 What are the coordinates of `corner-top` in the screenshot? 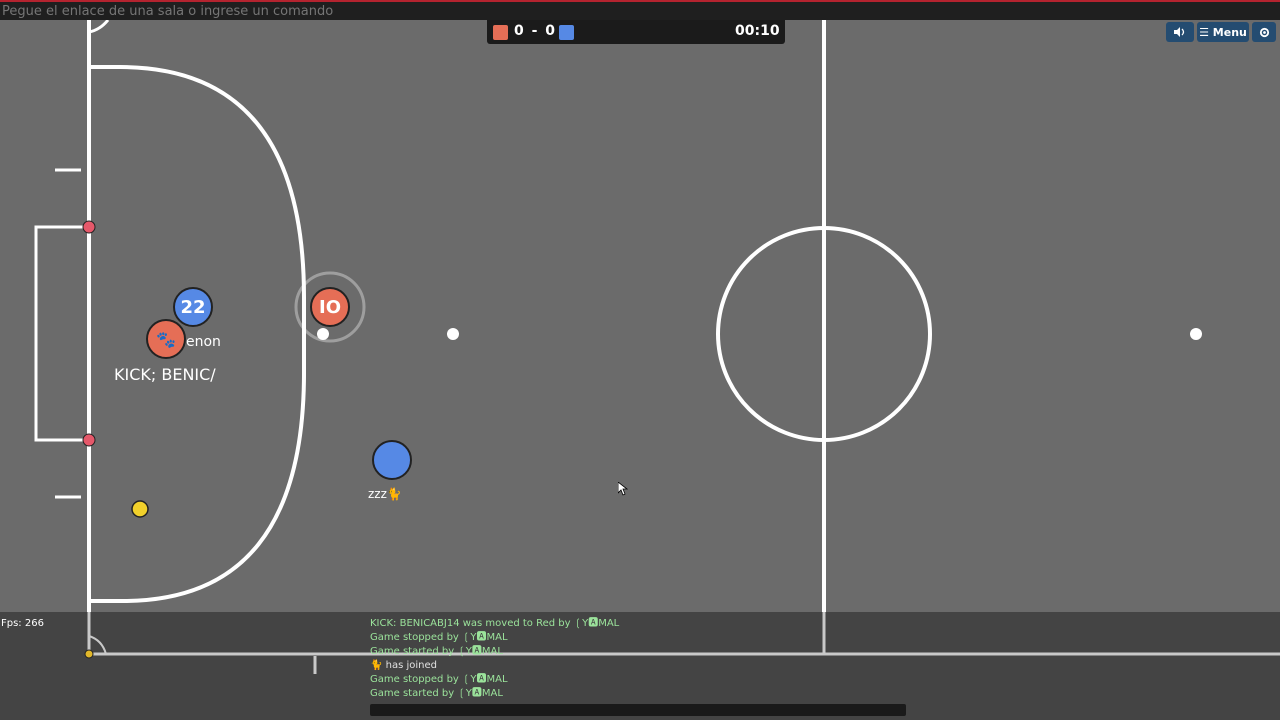 It's located at (99, 27).